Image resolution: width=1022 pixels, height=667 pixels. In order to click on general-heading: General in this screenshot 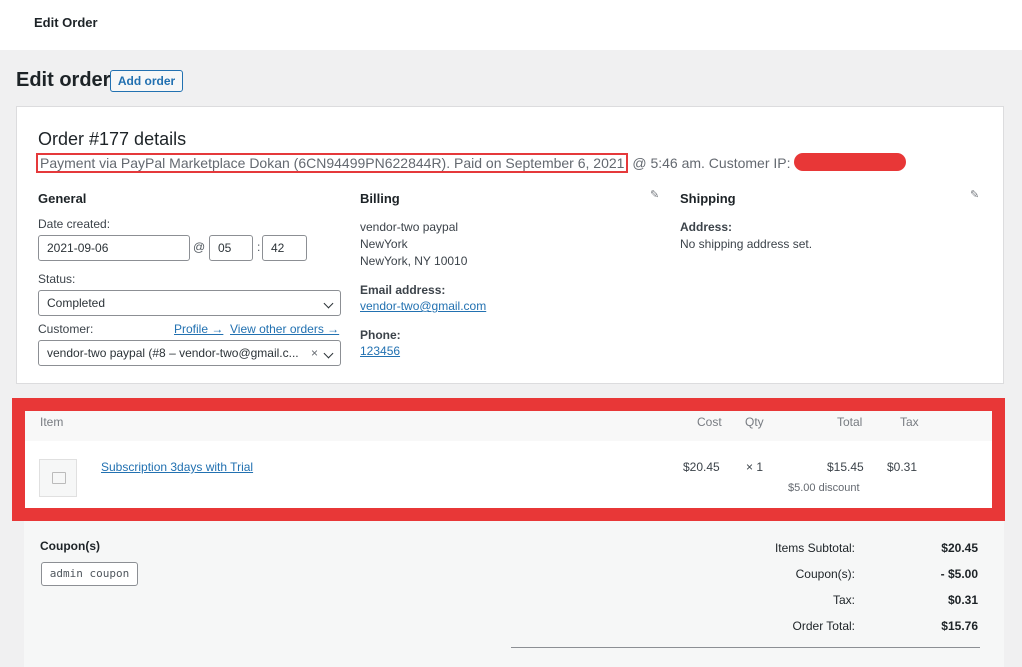, I will do `click(62, 198)`.